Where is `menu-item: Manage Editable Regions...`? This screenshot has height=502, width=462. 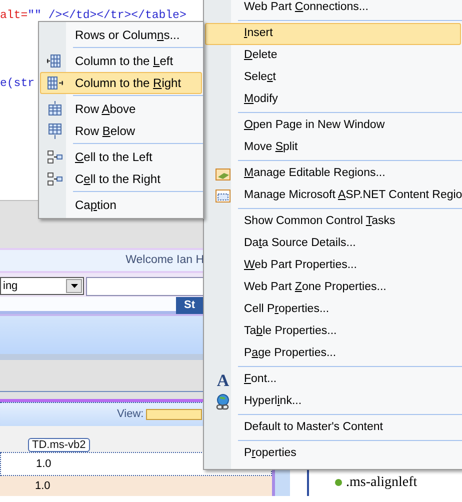 menu-item: Manage Editable Regions... is located at coordinates (333, 174).